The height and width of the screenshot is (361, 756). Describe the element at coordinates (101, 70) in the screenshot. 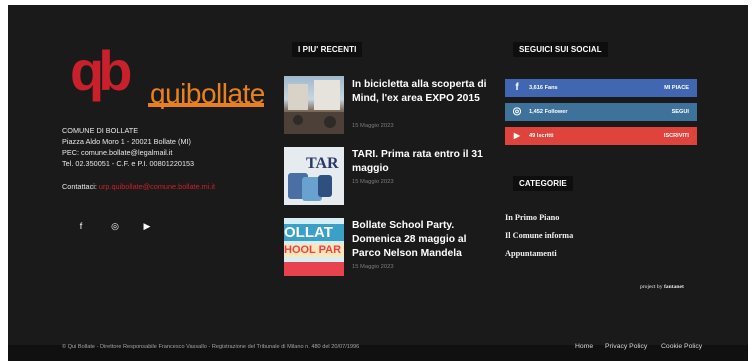

I see `logo-qb: qb` at that location.